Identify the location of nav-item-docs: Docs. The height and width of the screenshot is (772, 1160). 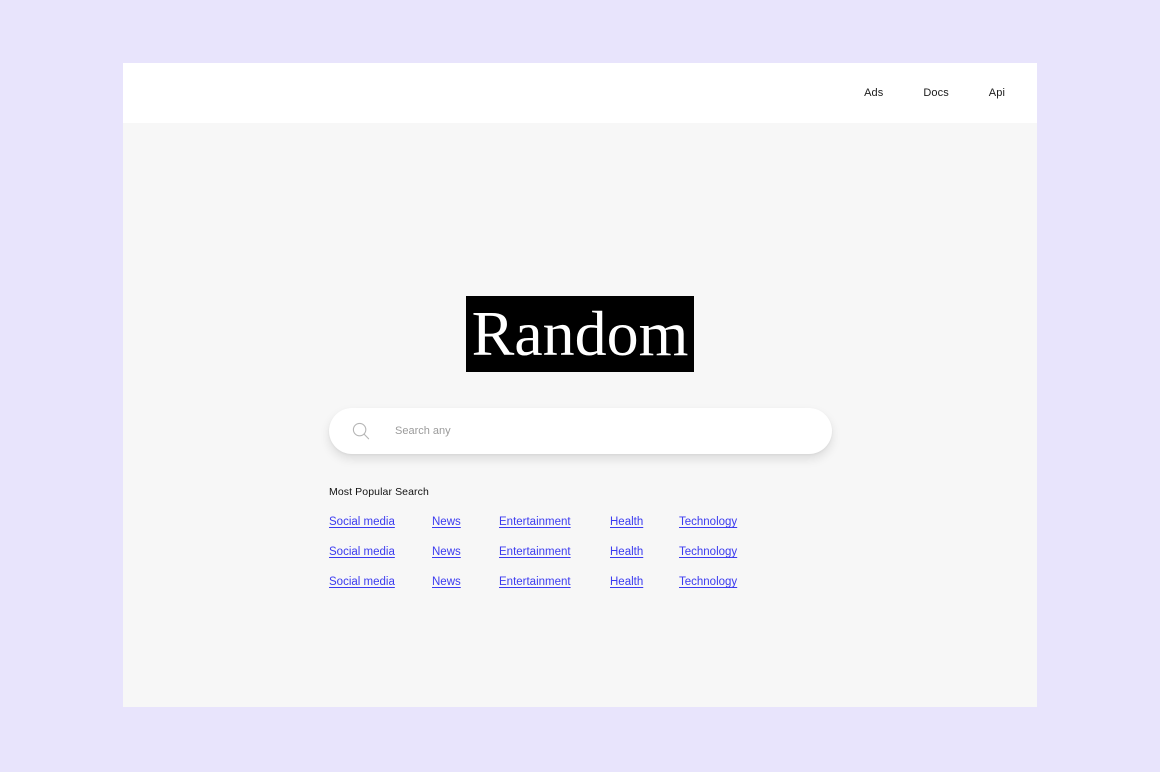
(935, 93).